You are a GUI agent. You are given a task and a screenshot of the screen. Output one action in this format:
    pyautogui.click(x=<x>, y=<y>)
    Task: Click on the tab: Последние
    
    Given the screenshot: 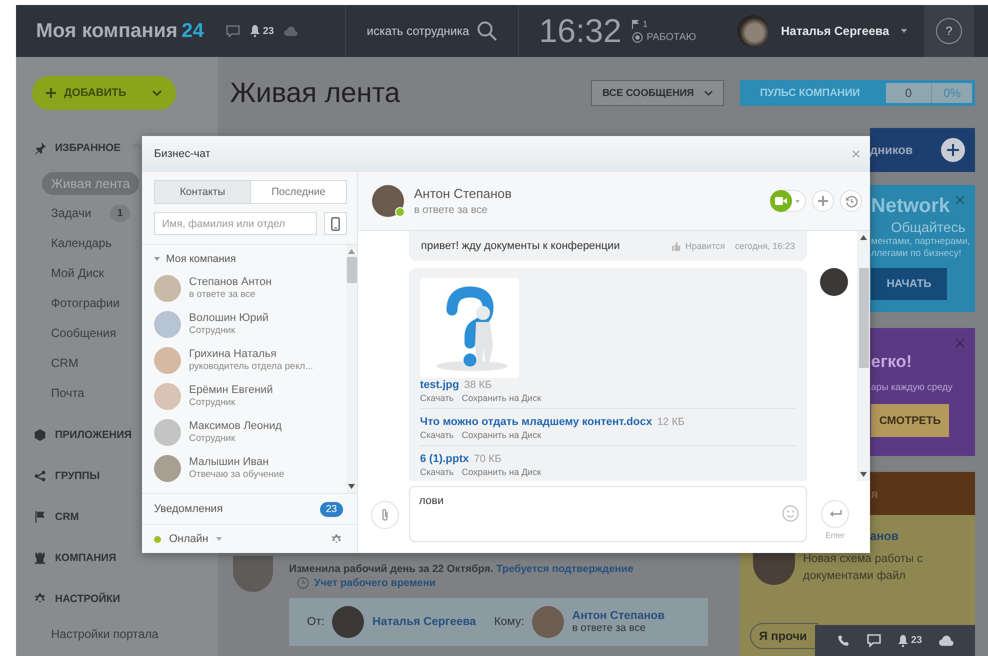 What is the action you would take?
    pyautogui.click(x=298, y=192)
    